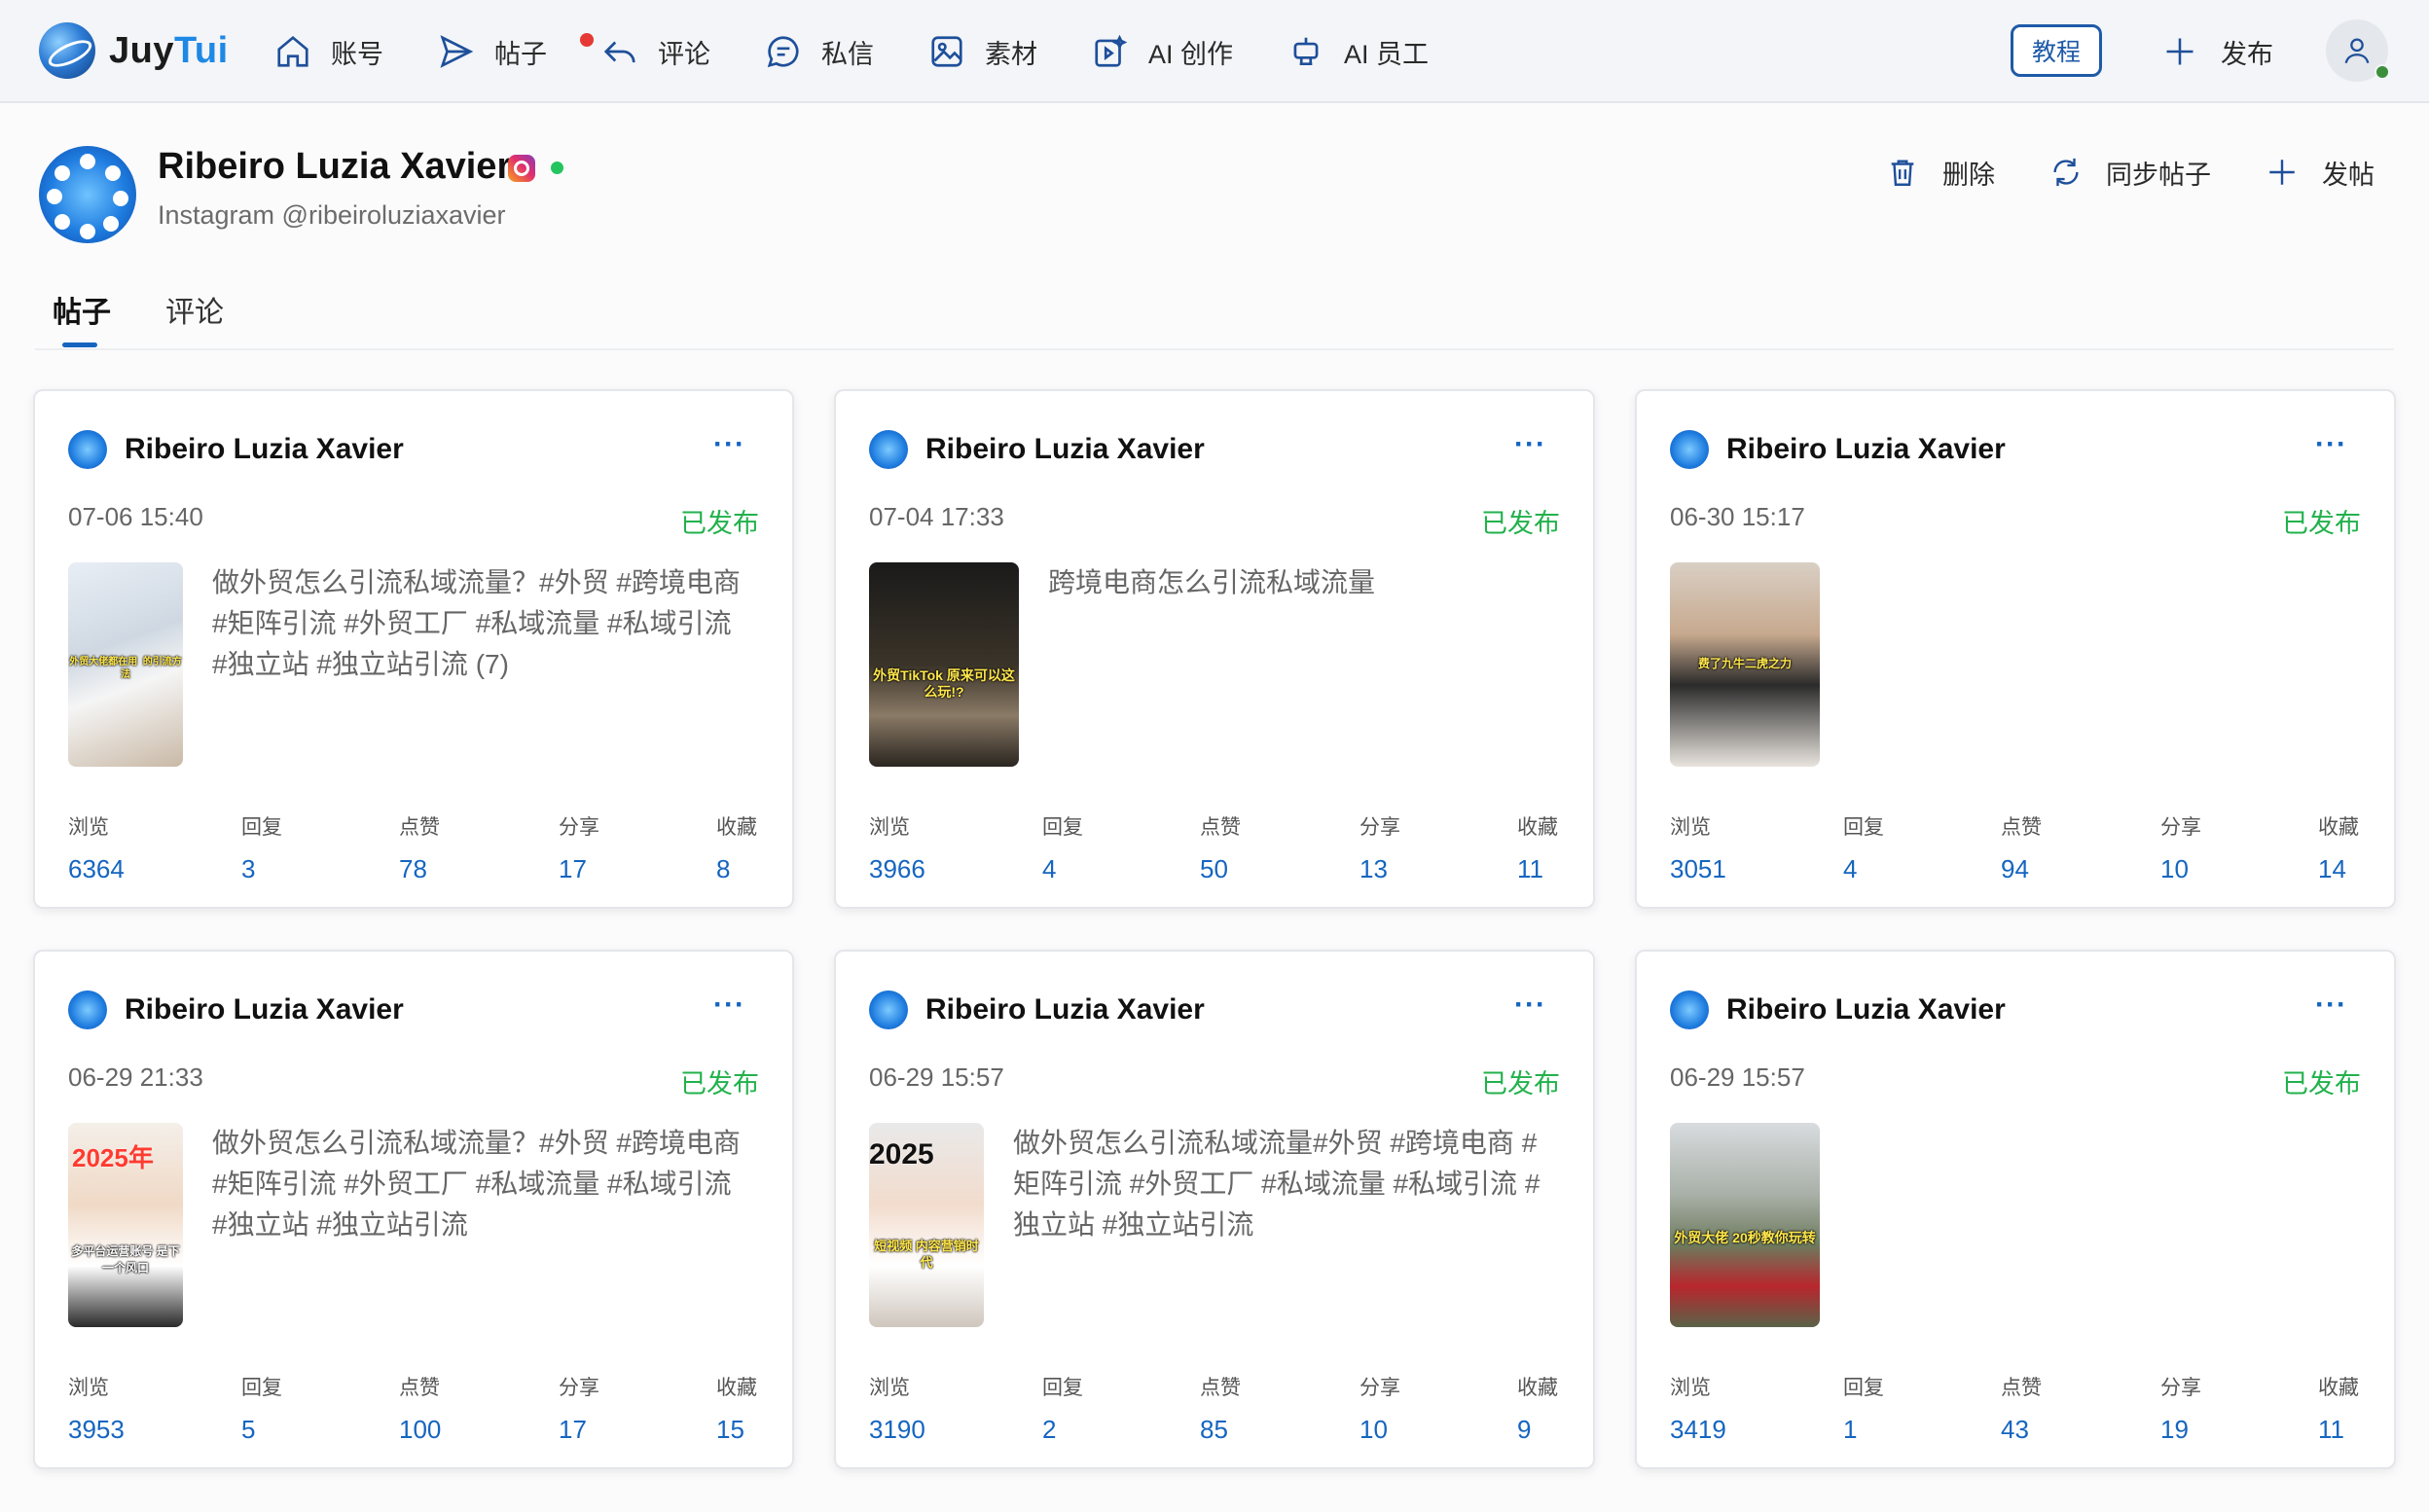  I want to click on globe-logo-icon, so click(67, 50).